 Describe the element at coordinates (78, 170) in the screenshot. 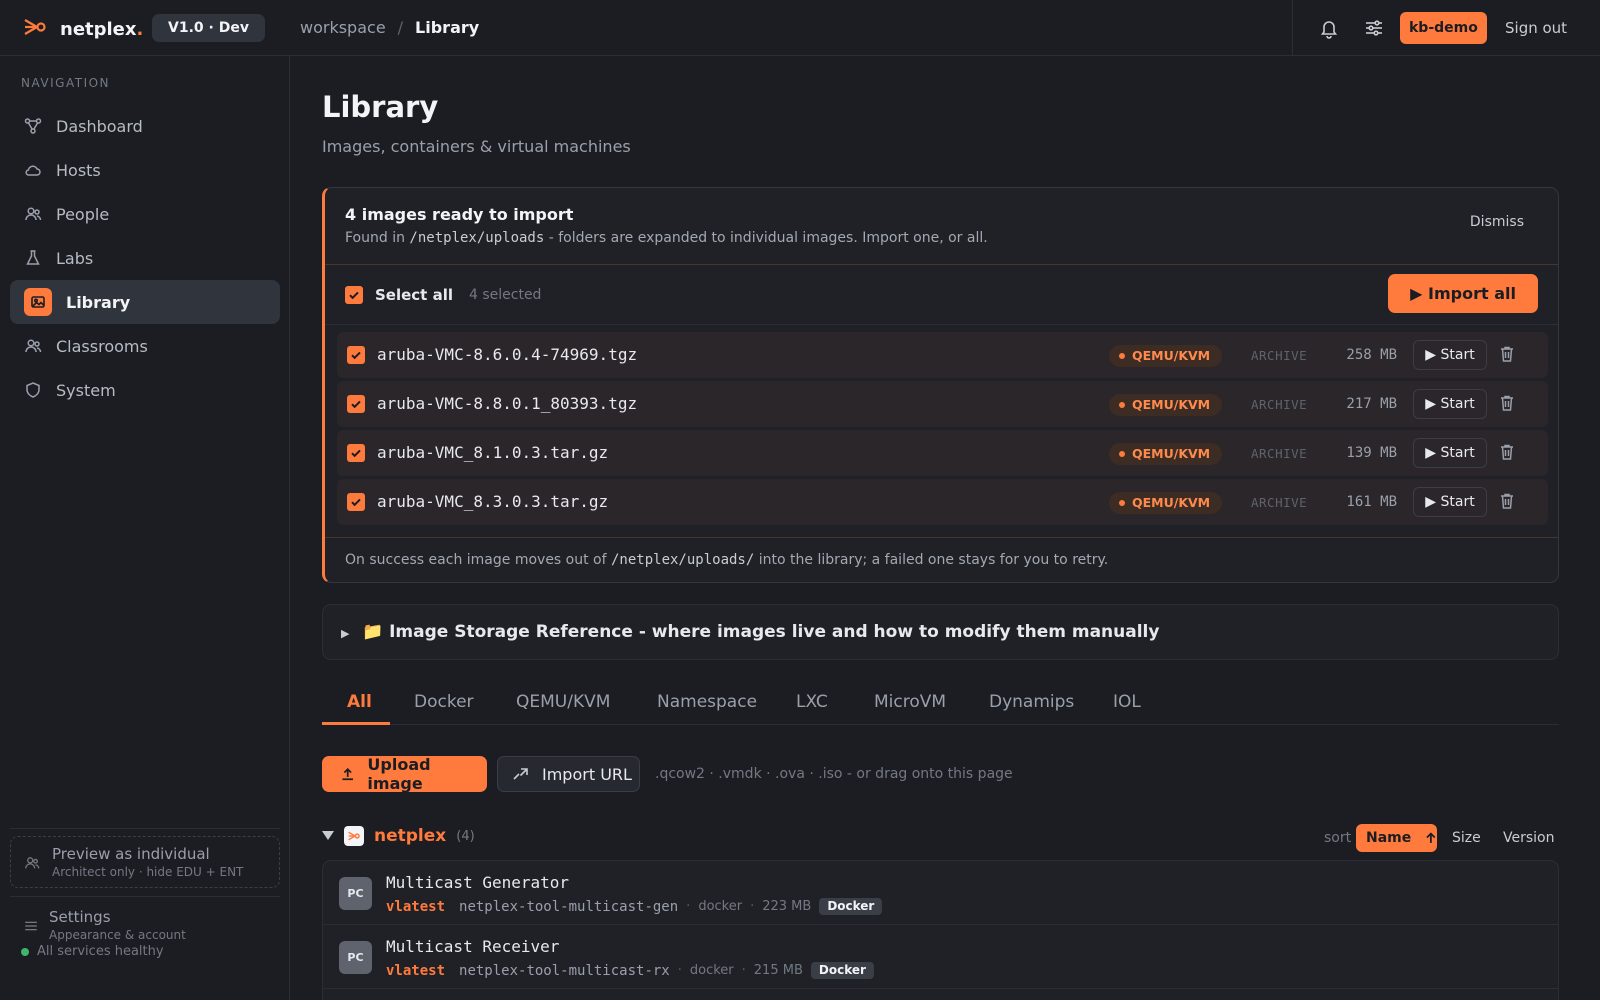

I see `sidebar-item-label: Hosts` at that location.